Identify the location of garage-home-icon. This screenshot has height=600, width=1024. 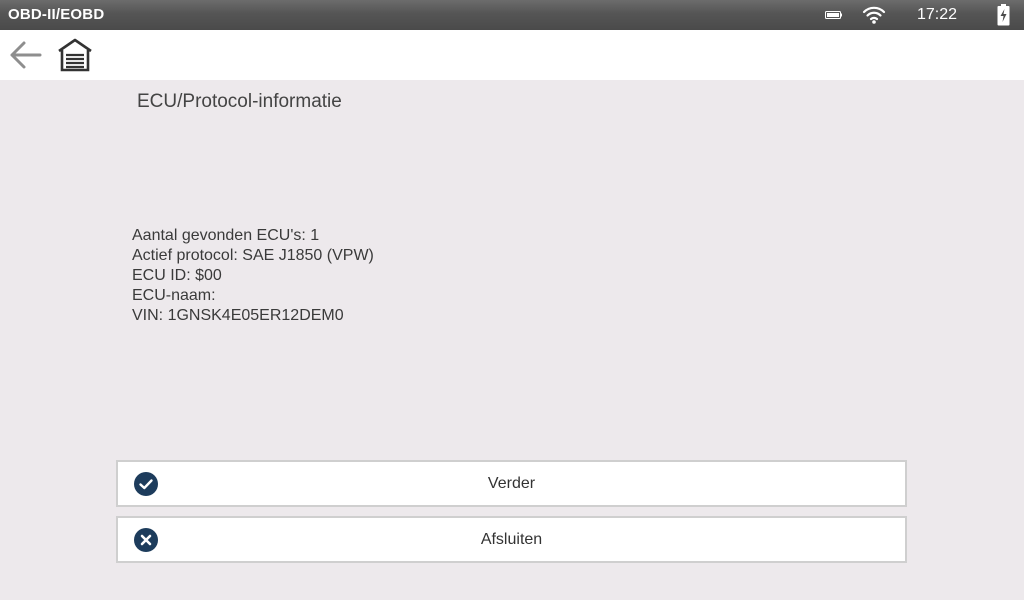
(75, 55).